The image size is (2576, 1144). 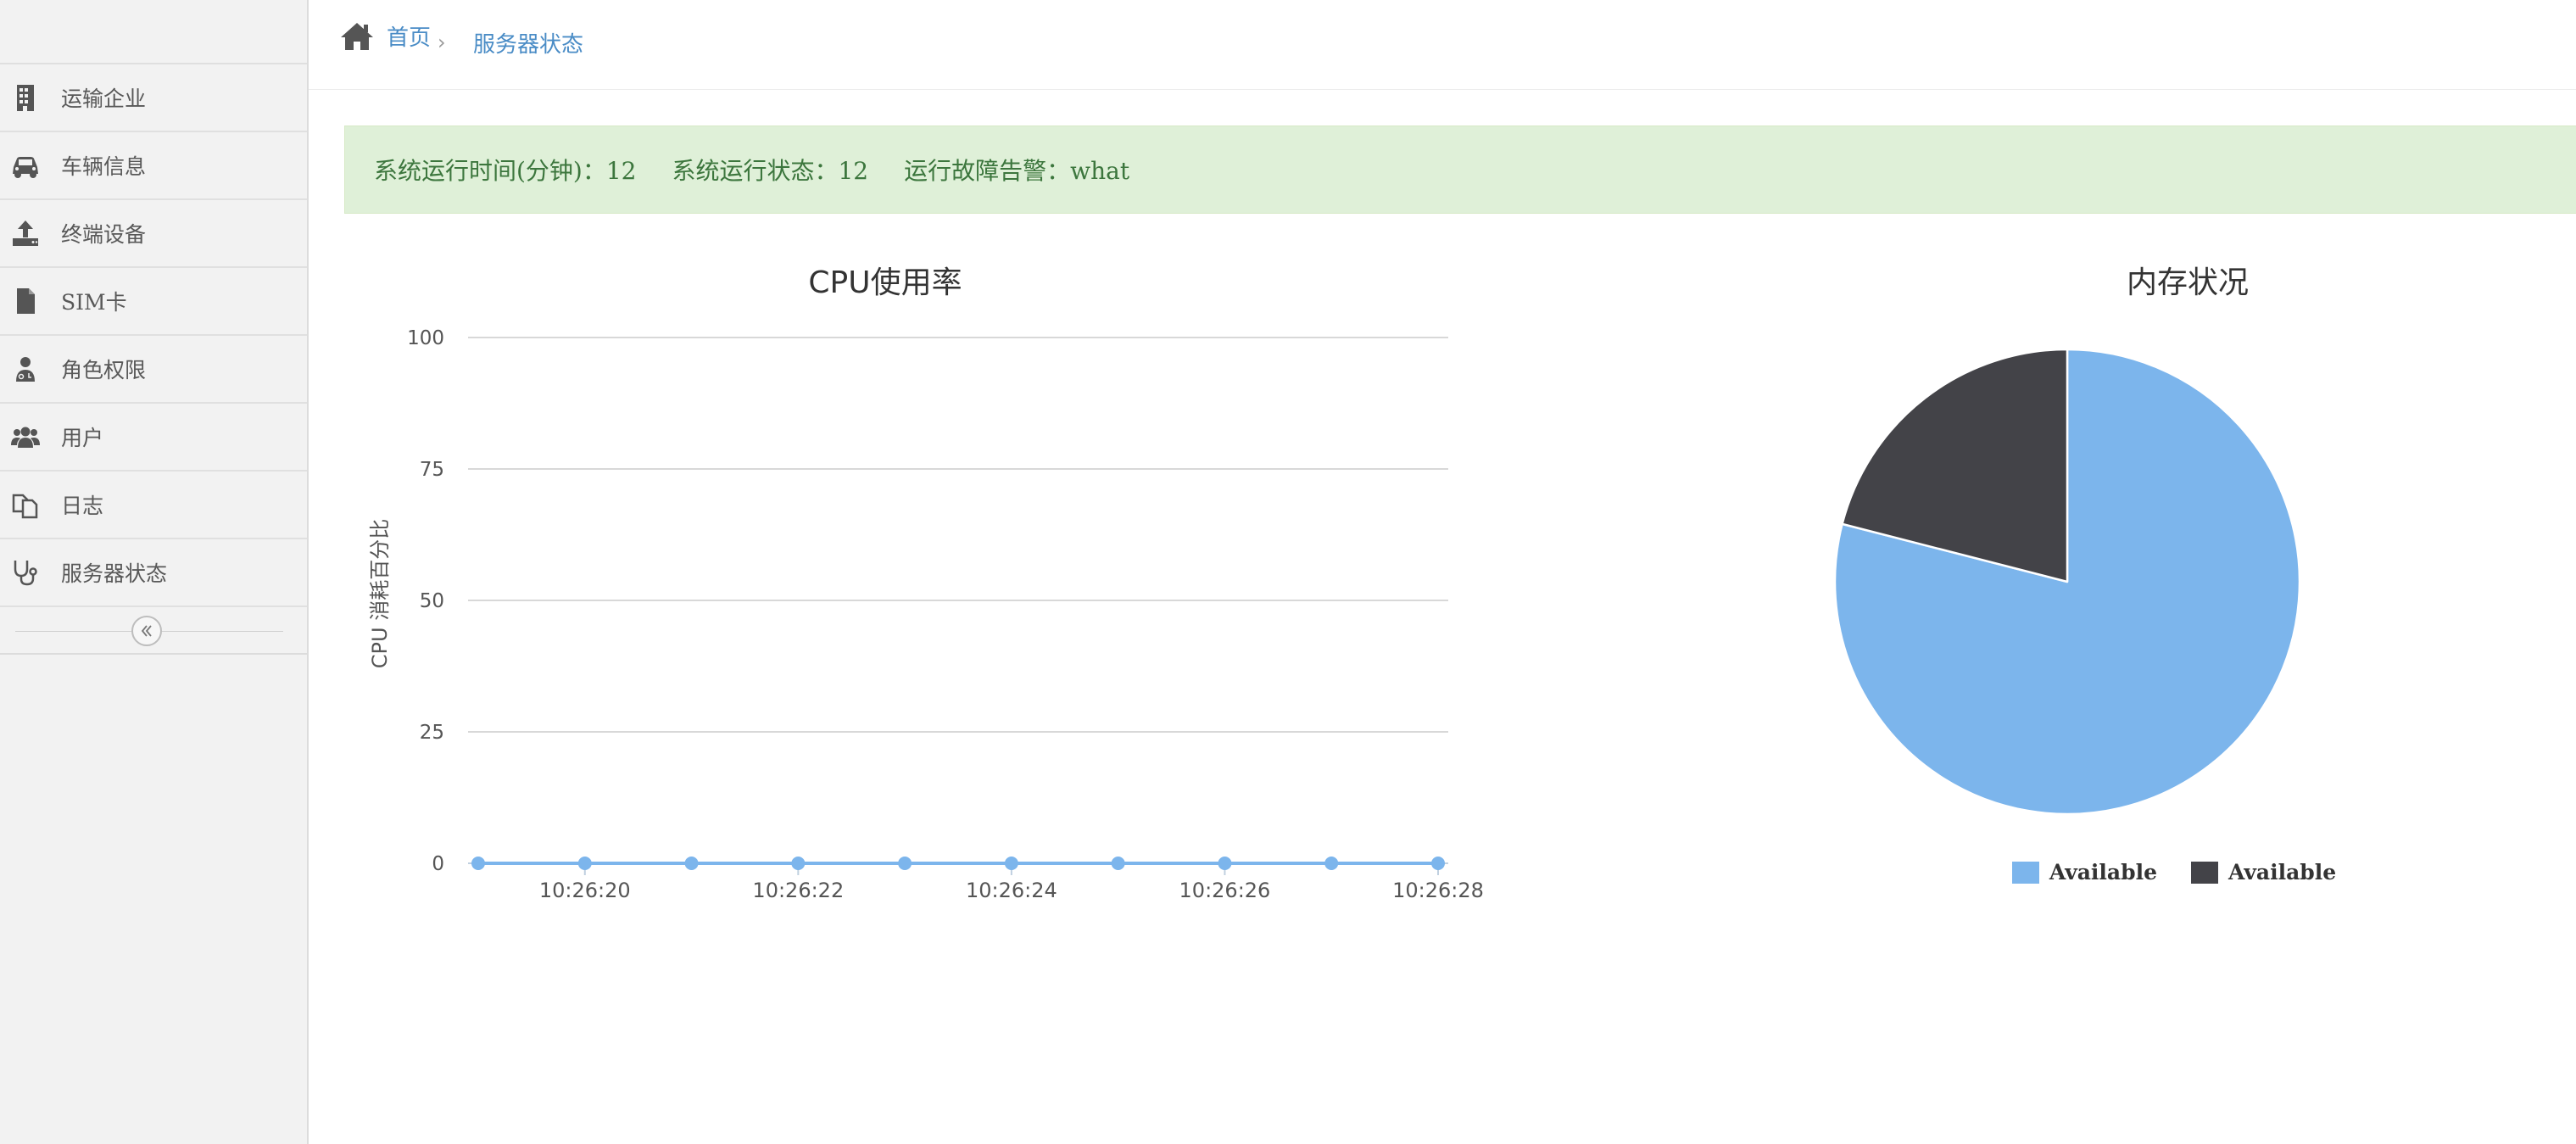 I want to click on x-tick-label: 10:26:28, so click(x=1438, y=890).